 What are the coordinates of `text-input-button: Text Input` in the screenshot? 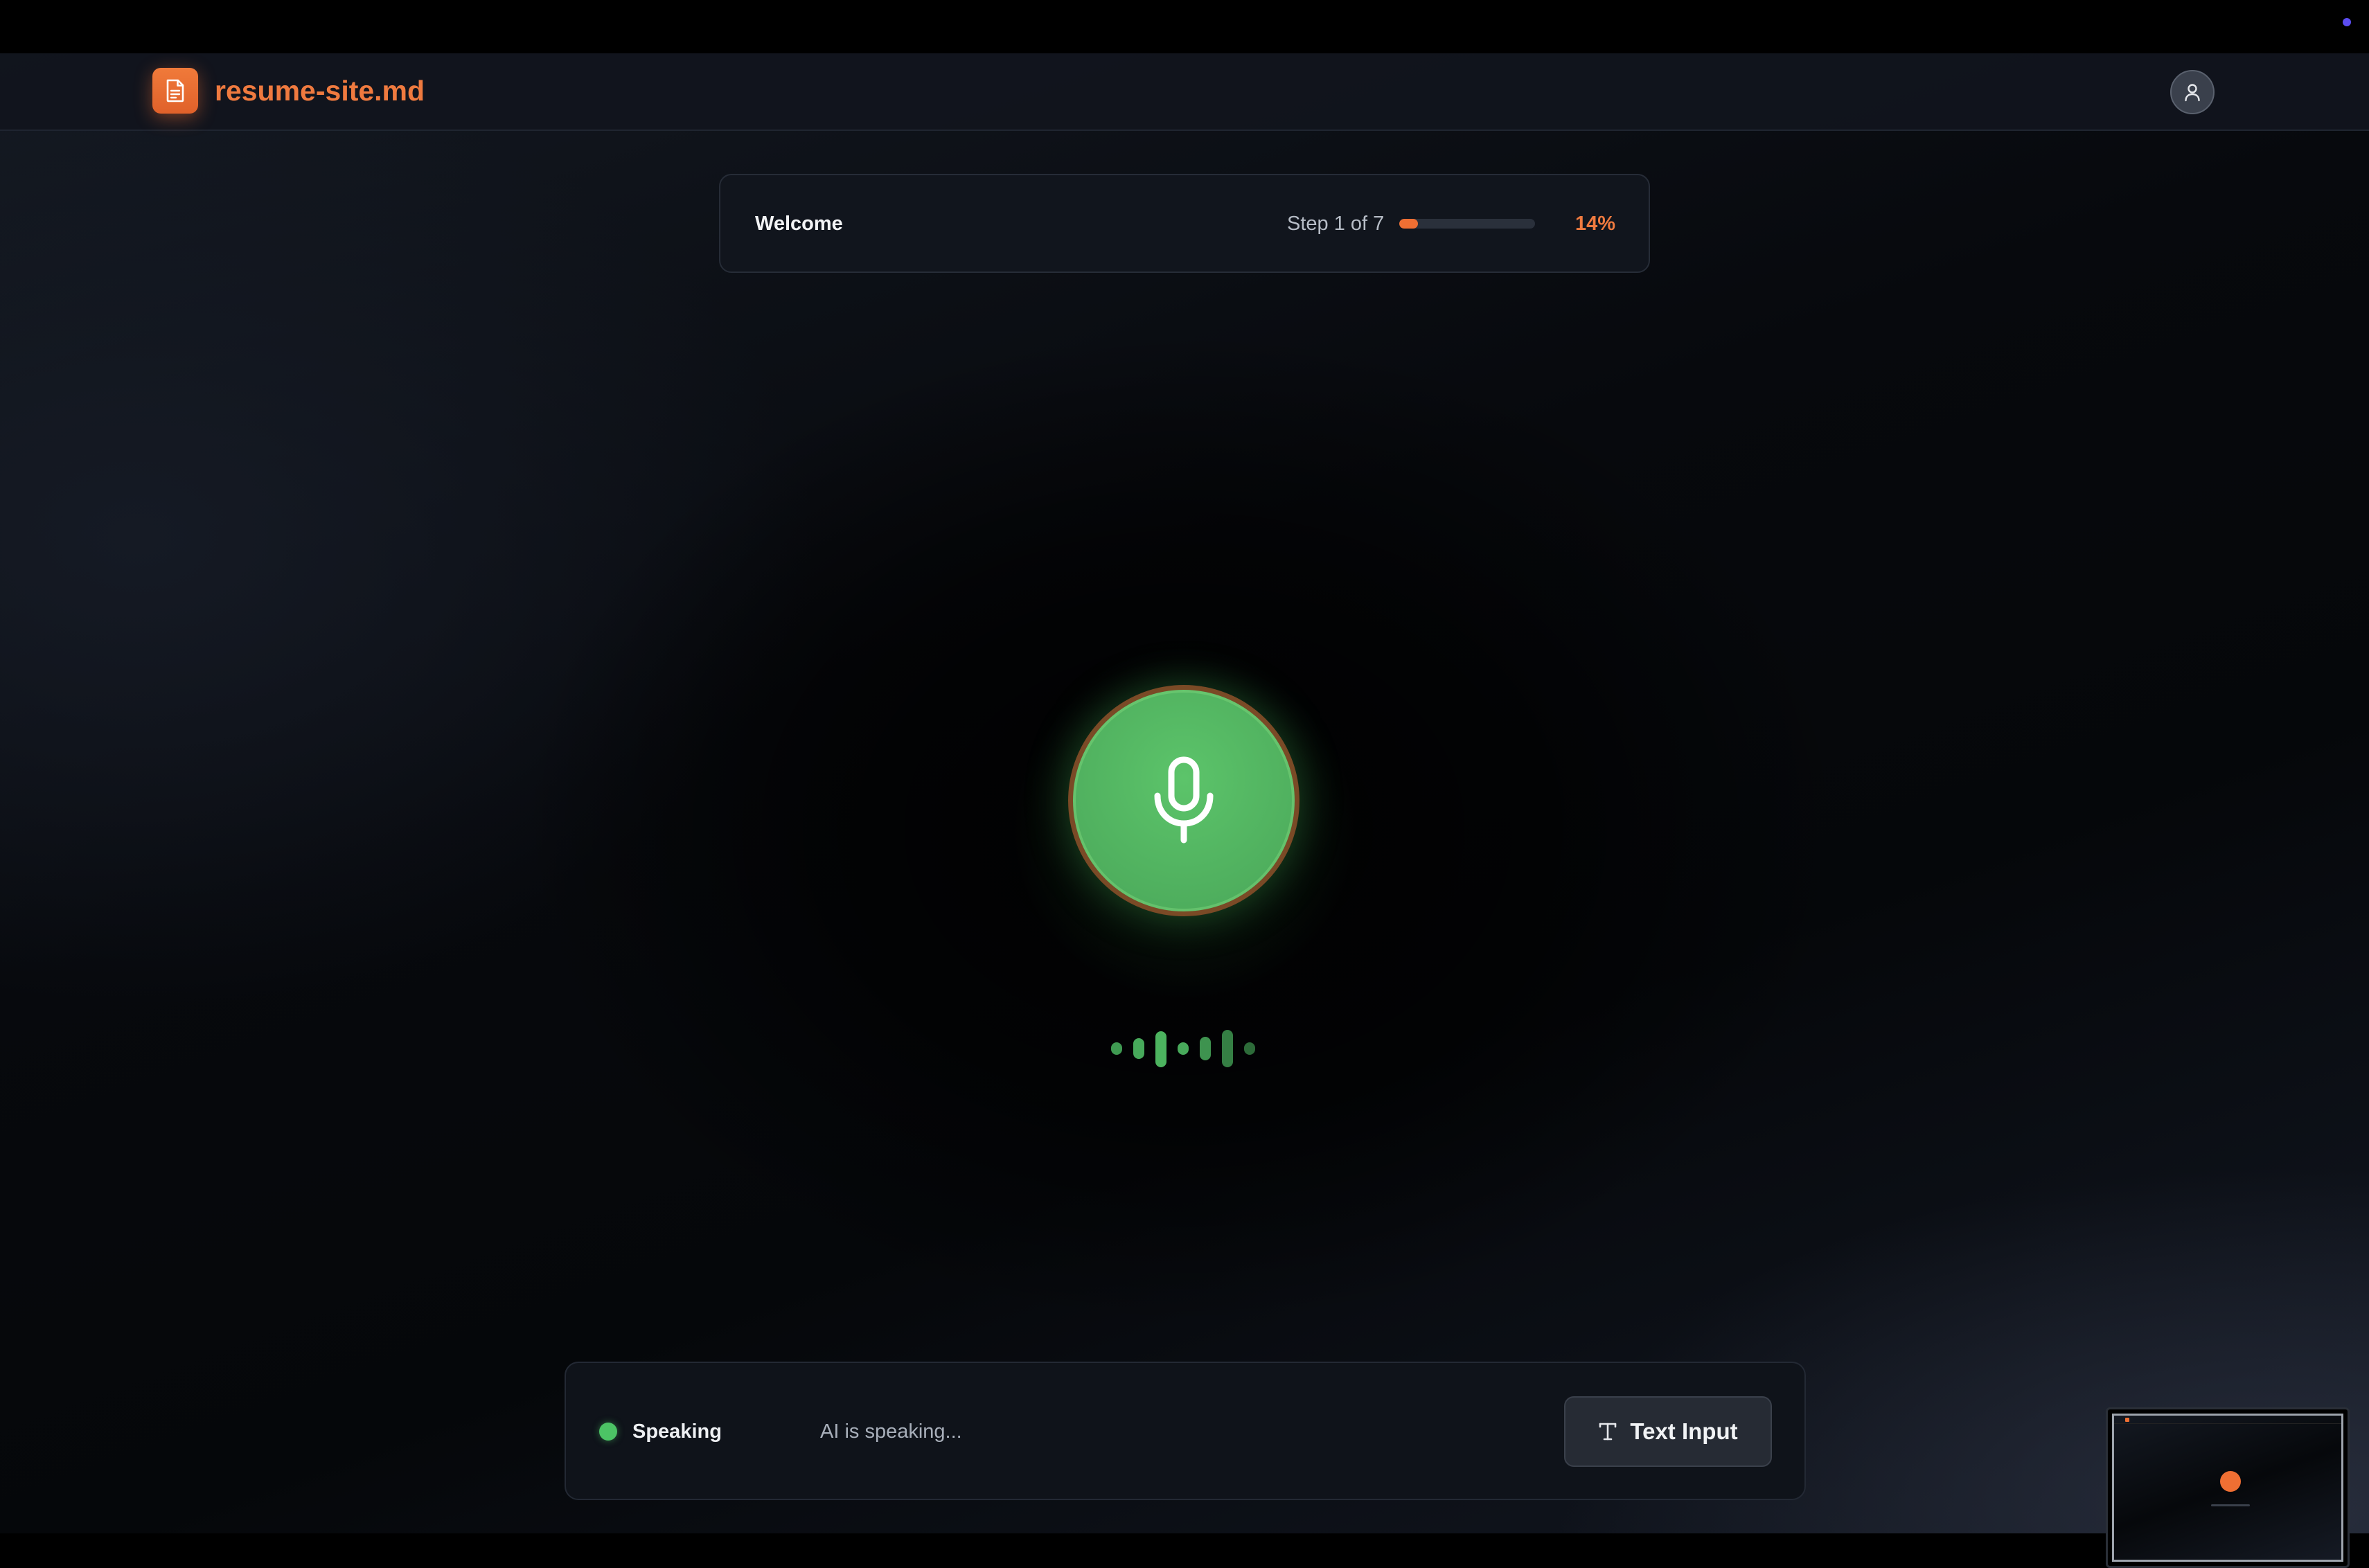 It's located at (1668, 1431).